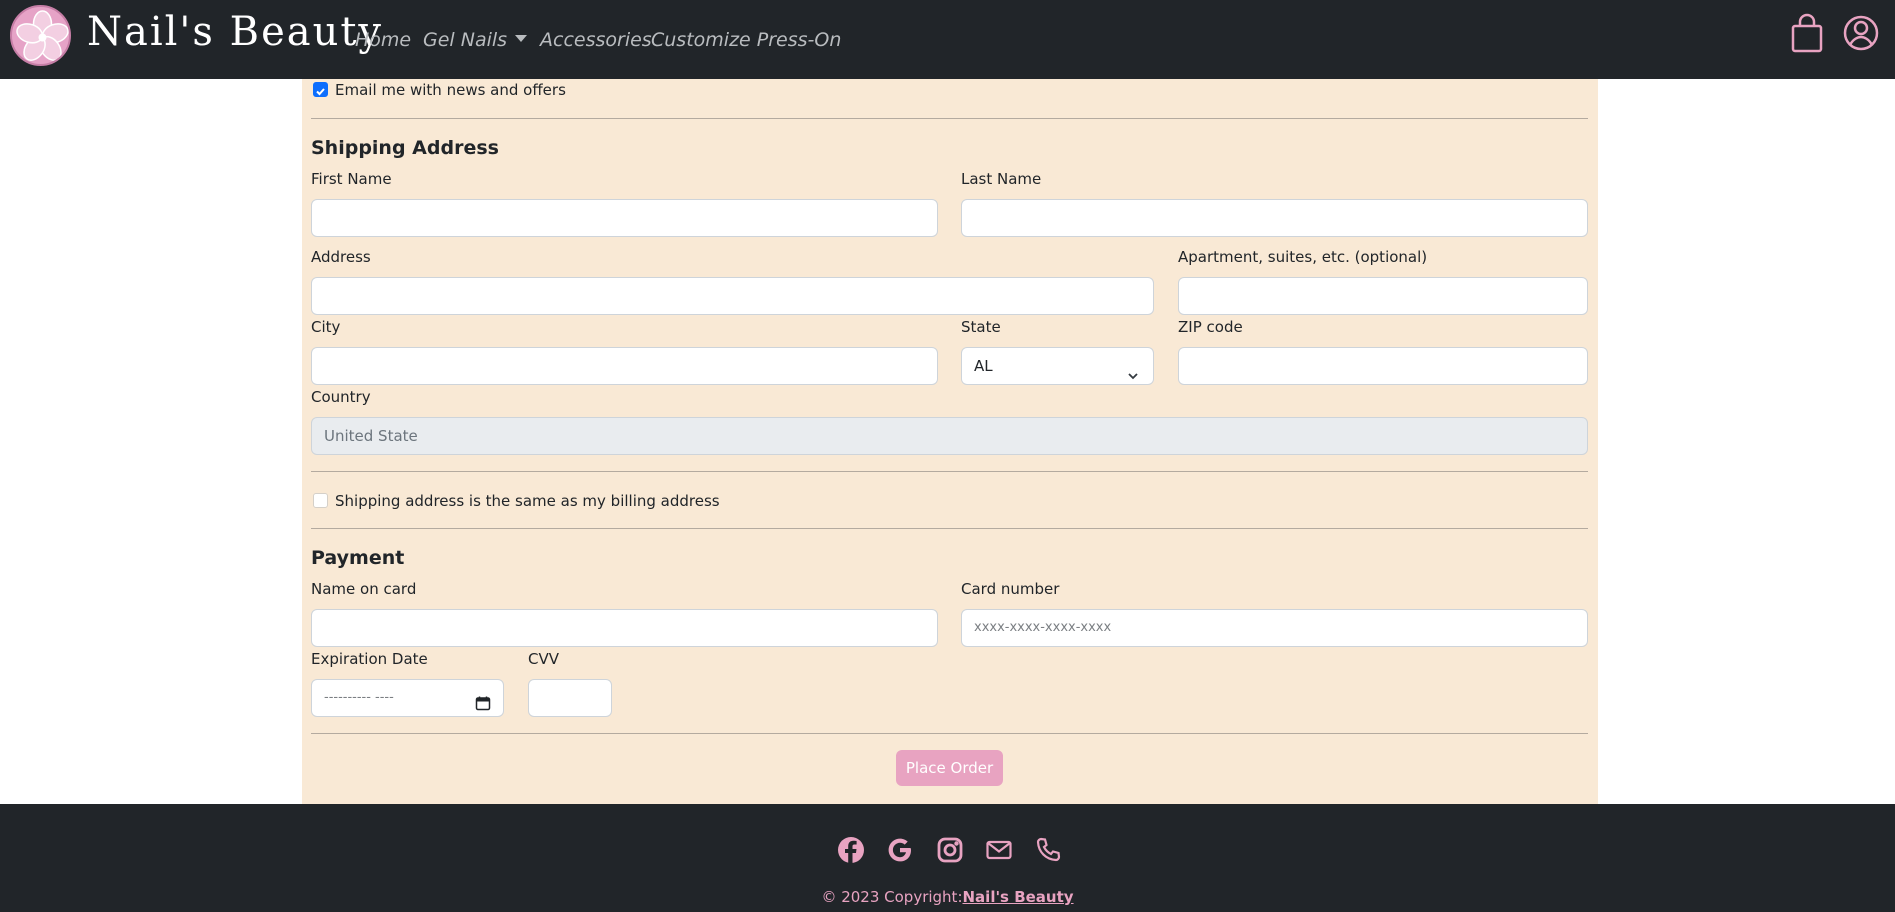 Image resolution: width=1895 pixels, height=912 pixels. Describe the element at coordinates (900, 850) in the screenshot. I see `google-icon` at that location.